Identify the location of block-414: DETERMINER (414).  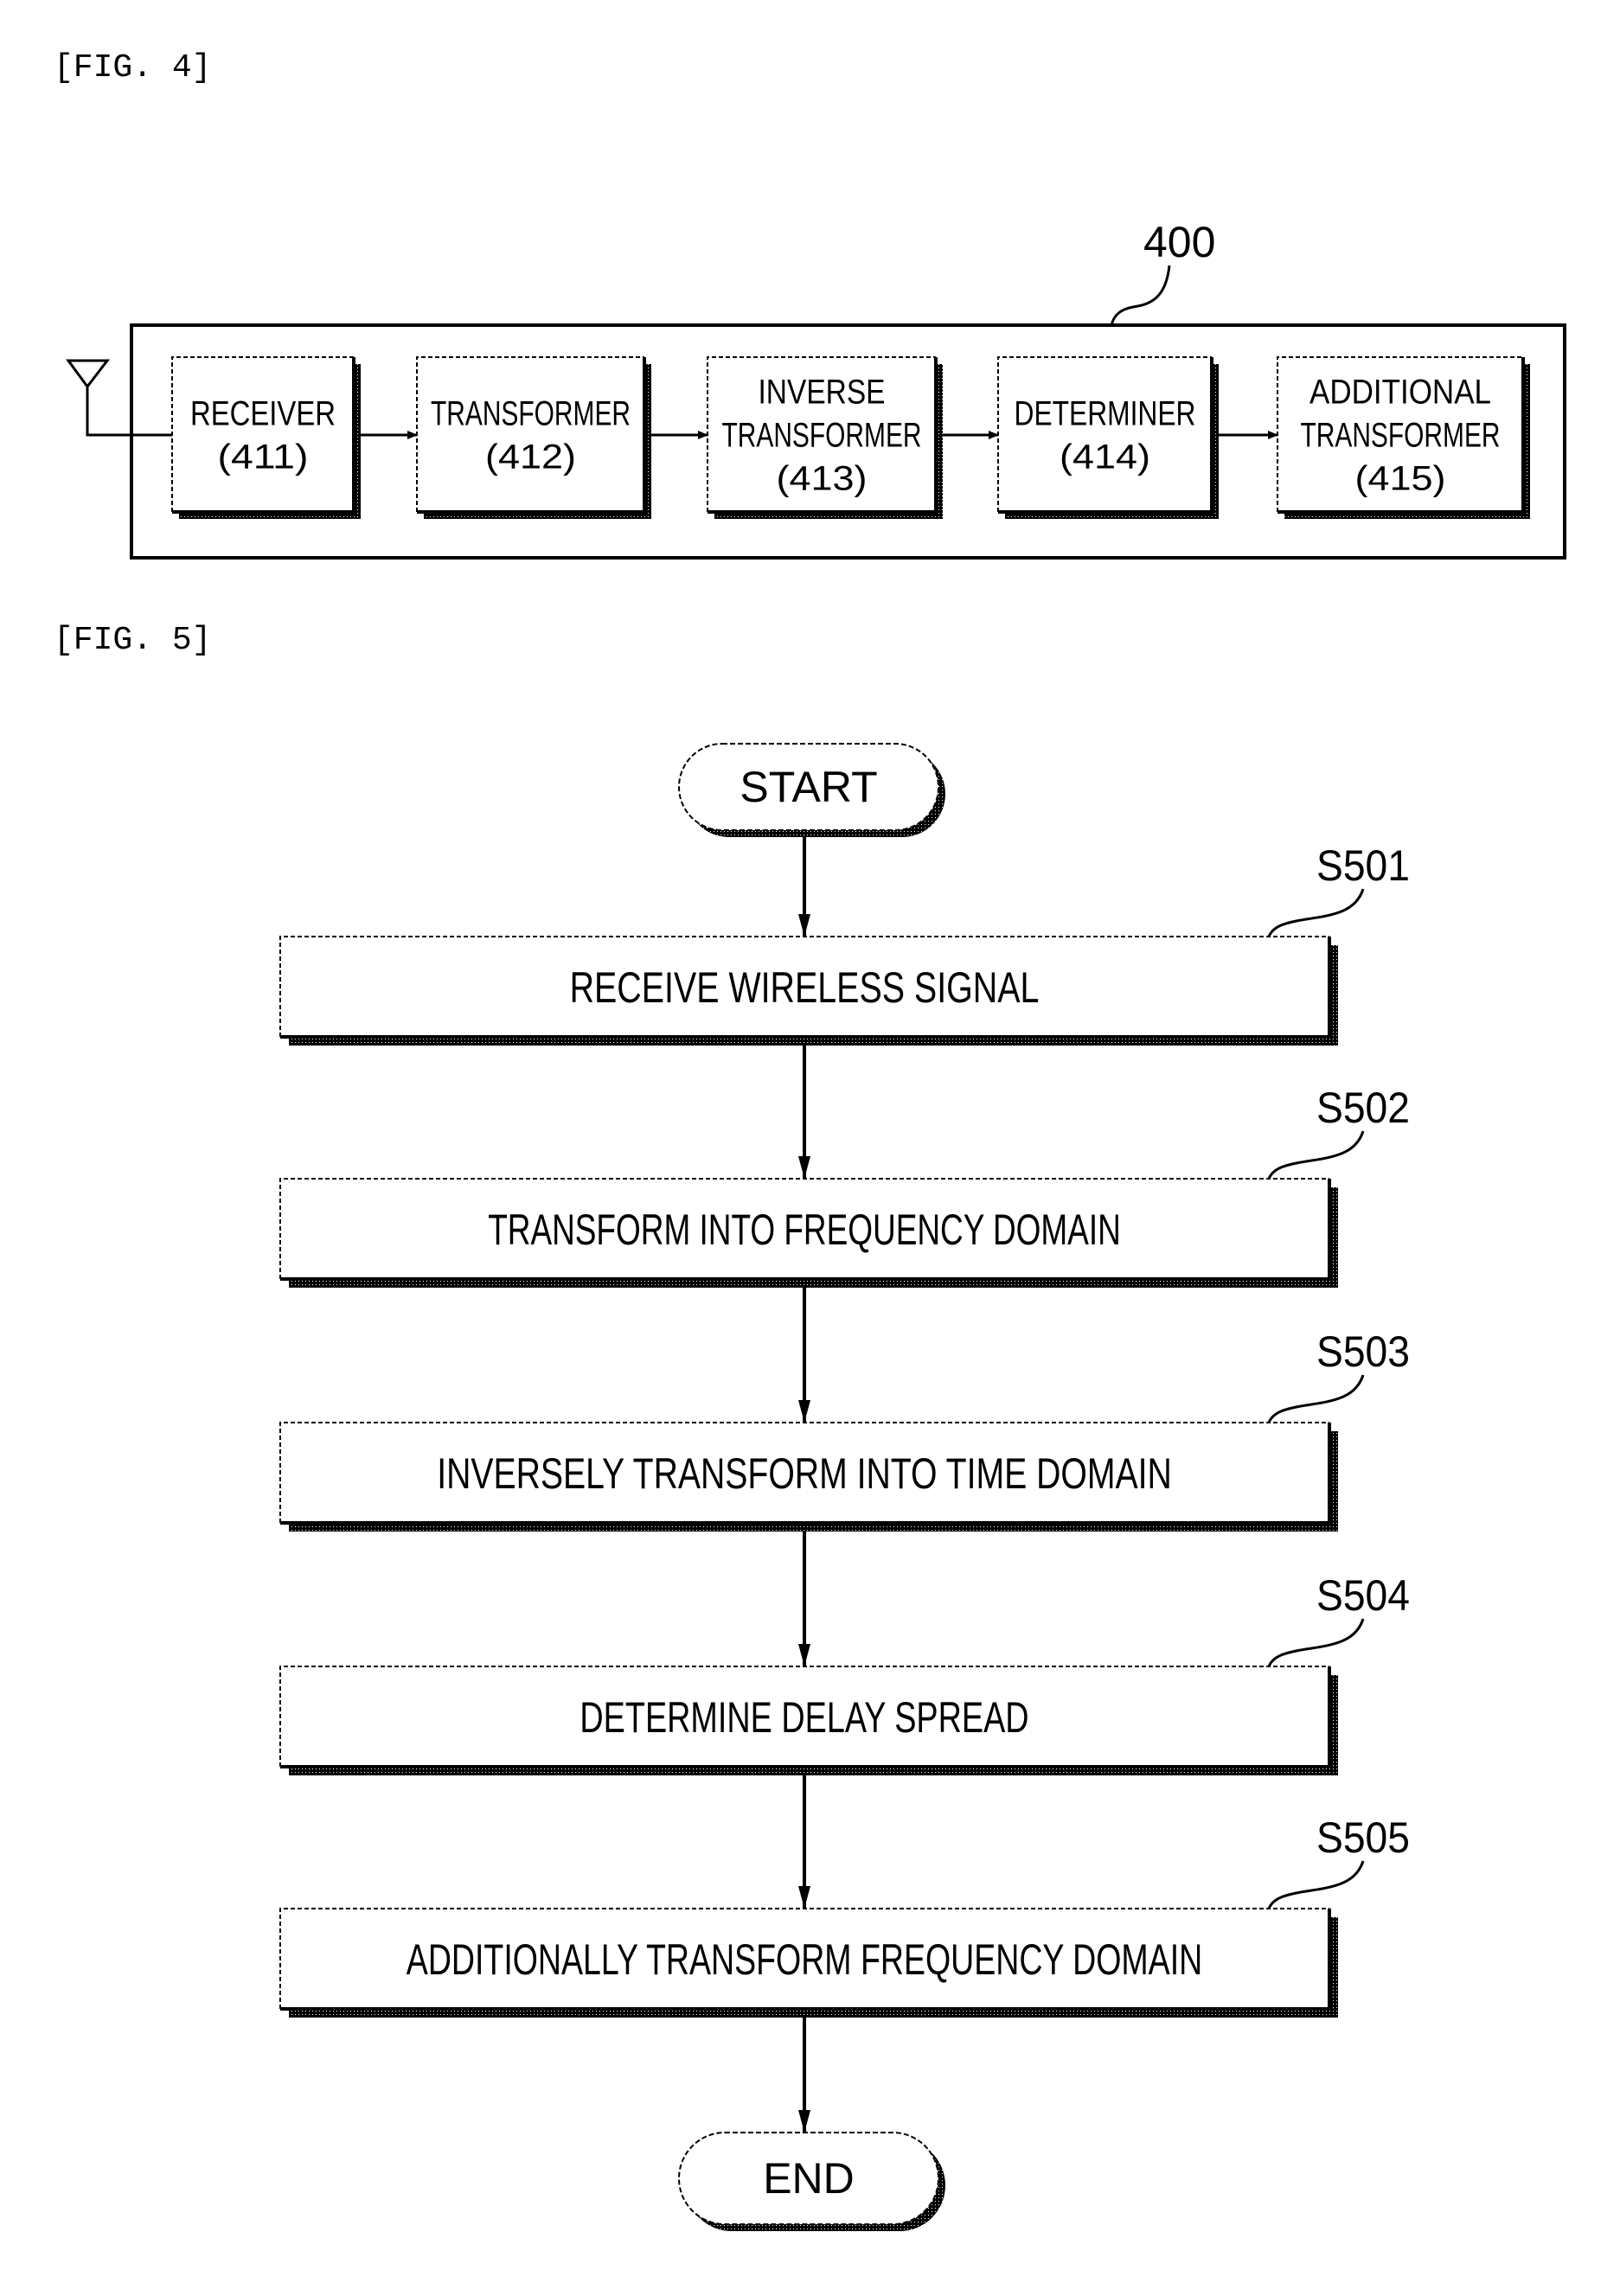
(1108, 437).